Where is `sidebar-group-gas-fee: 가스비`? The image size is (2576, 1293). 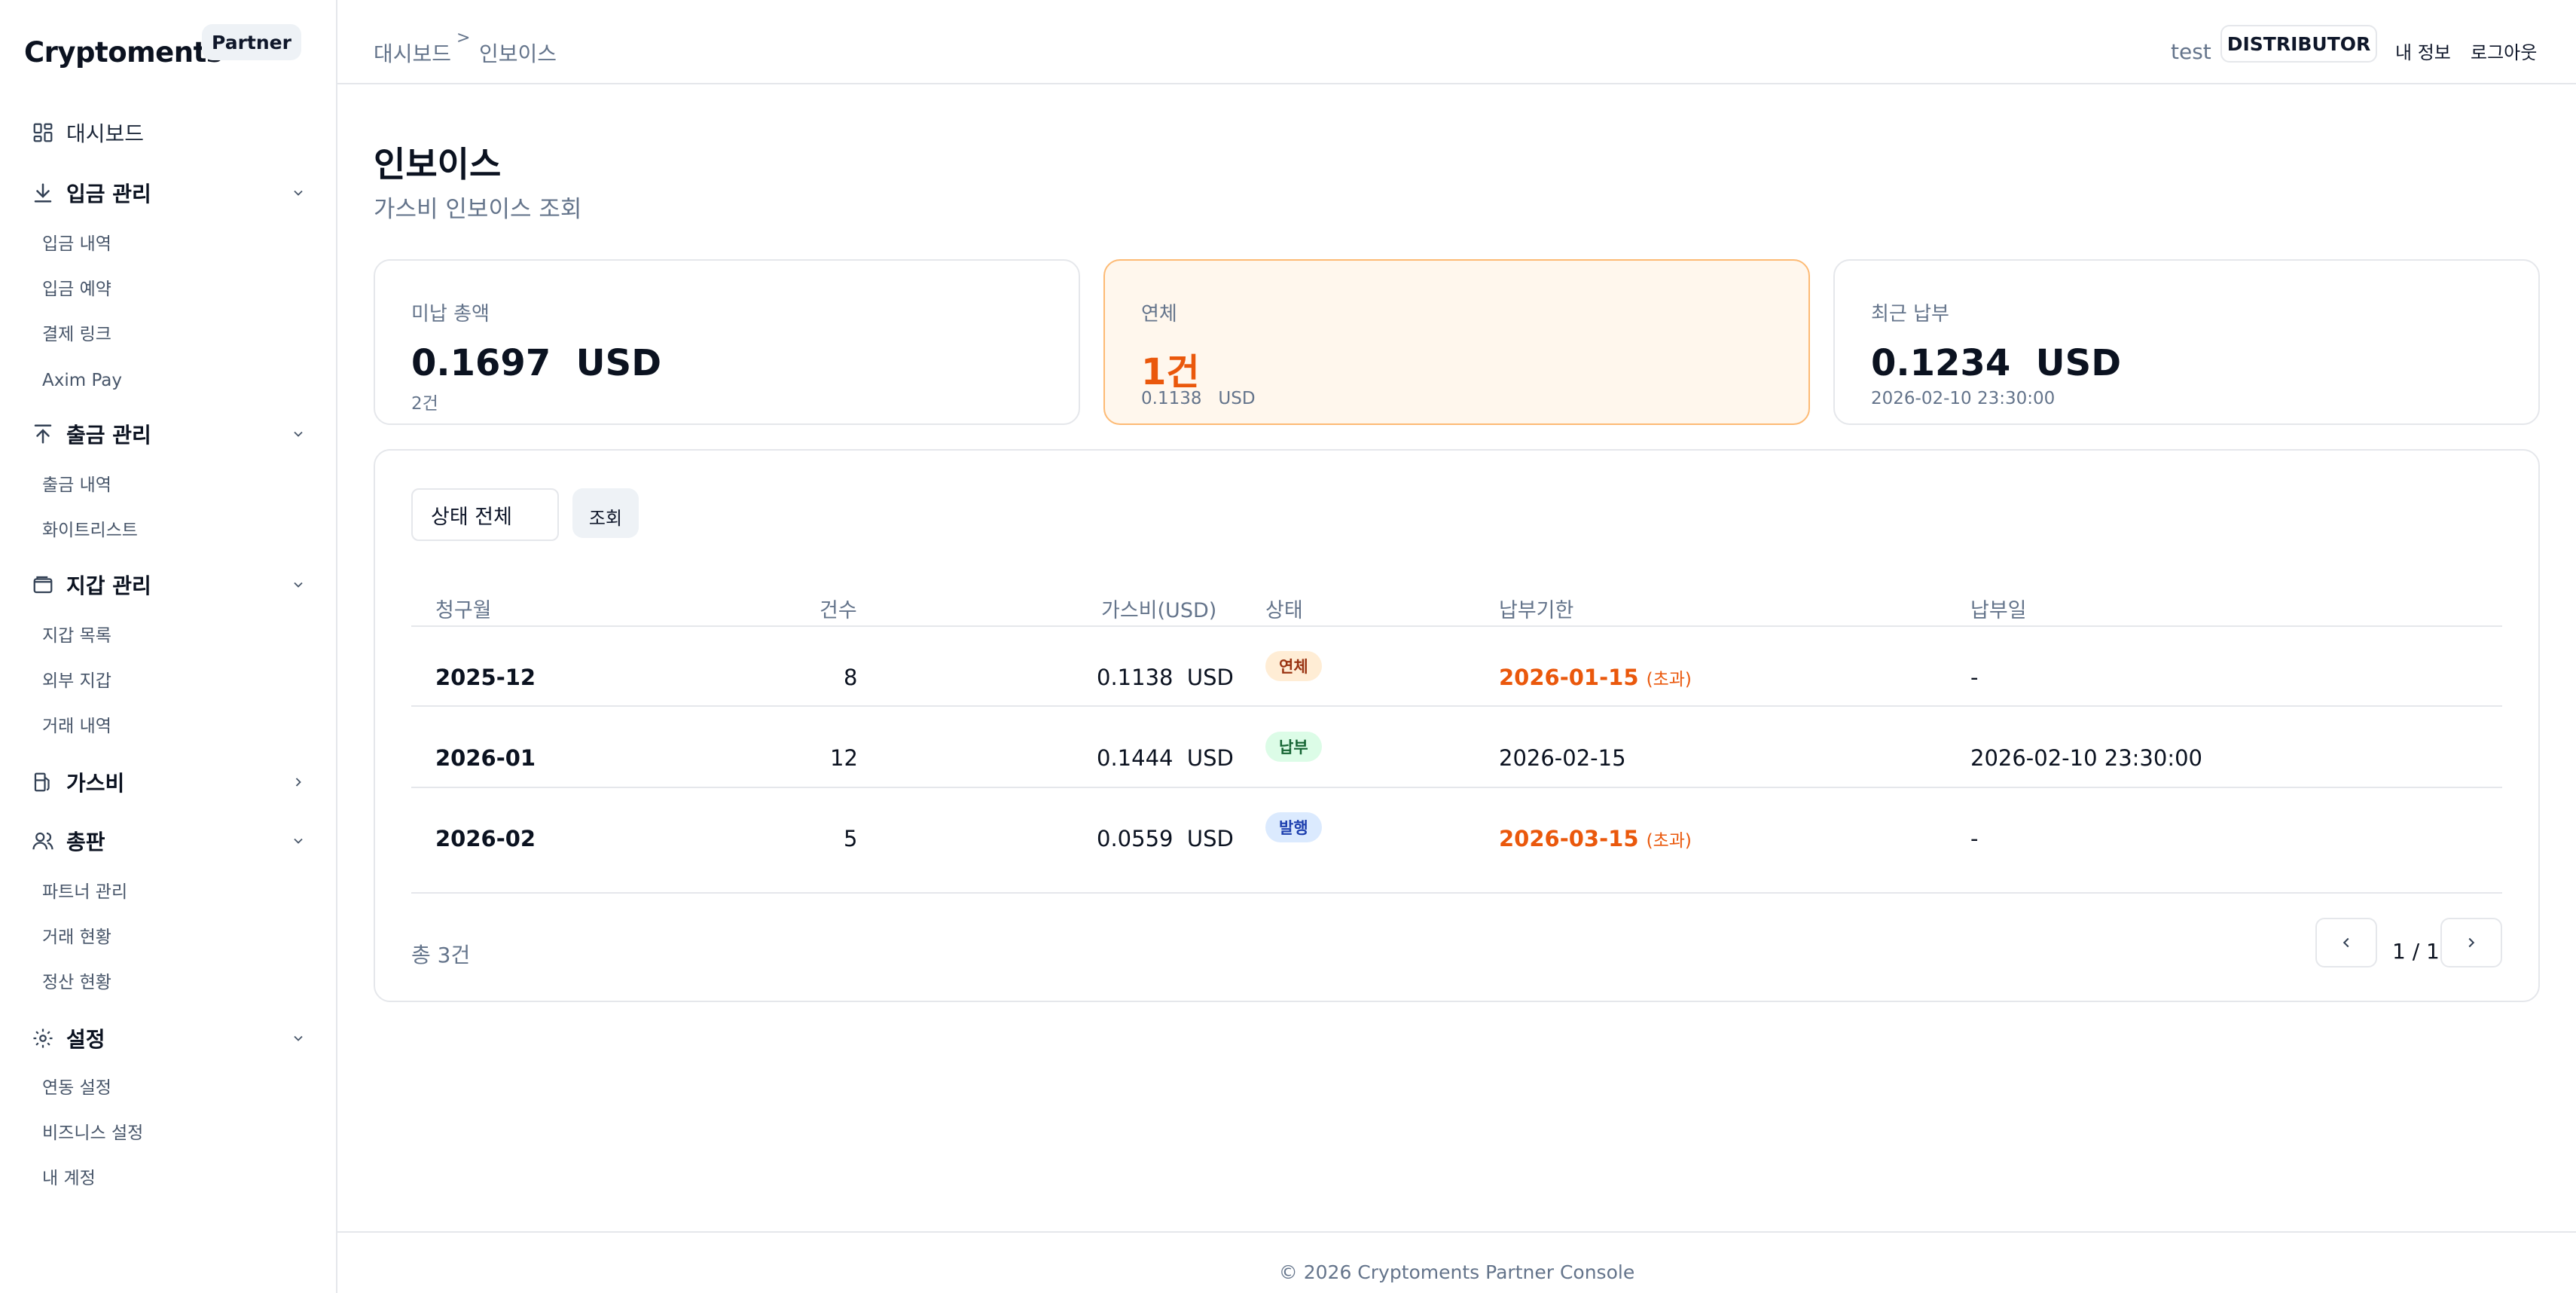 sidebar-group-gas-fee: 가스비 is located at coordinates (170, 782).